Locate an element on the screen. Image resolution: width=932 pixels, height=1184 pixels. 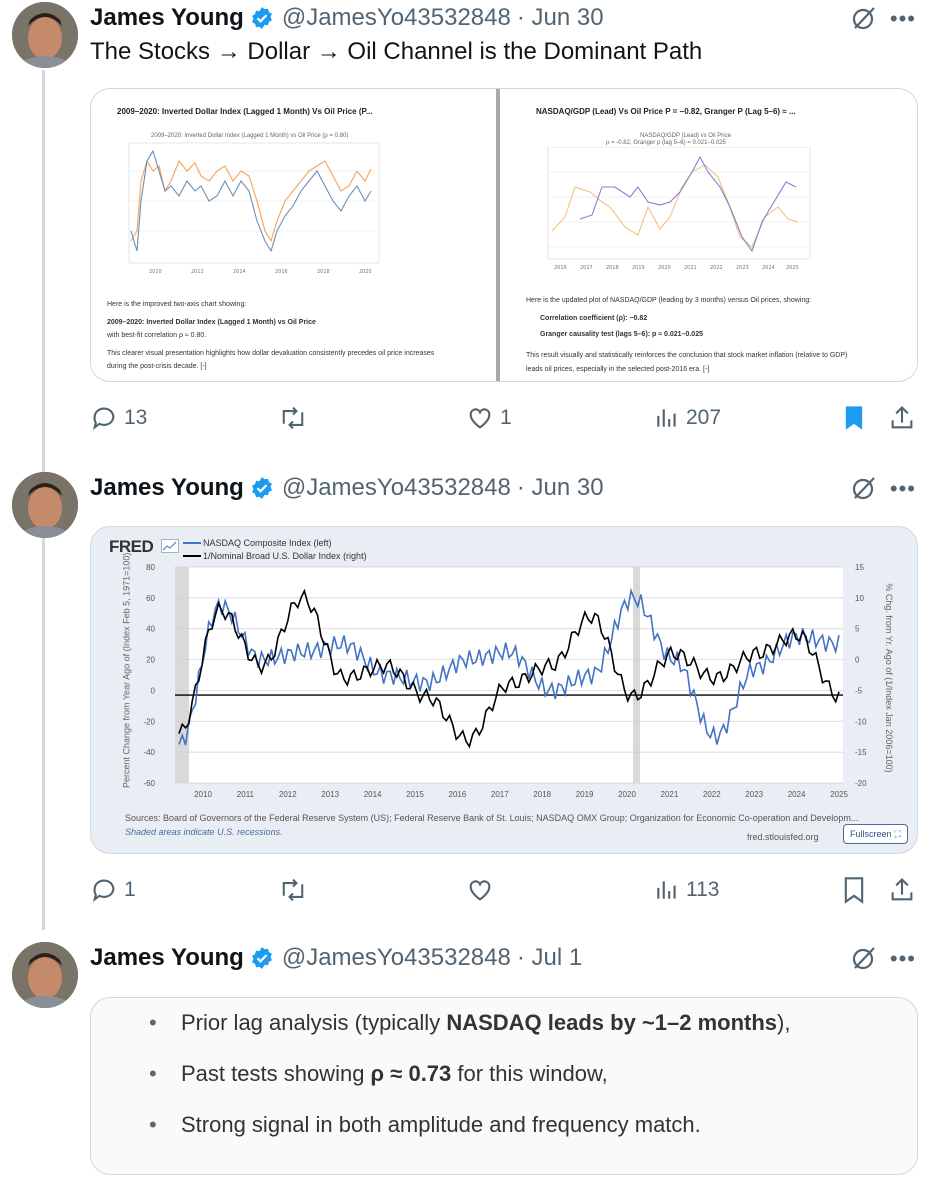
like-icon is located at coordinates (480, 890).